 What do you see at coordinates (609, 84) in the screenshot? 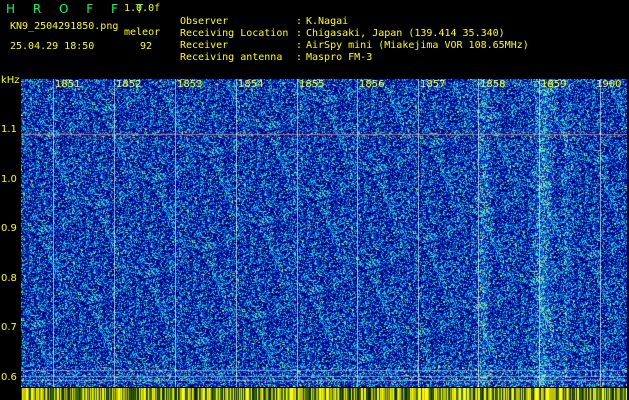
I see `x-tick-1900: 1900` at bounding box center [609, 84].